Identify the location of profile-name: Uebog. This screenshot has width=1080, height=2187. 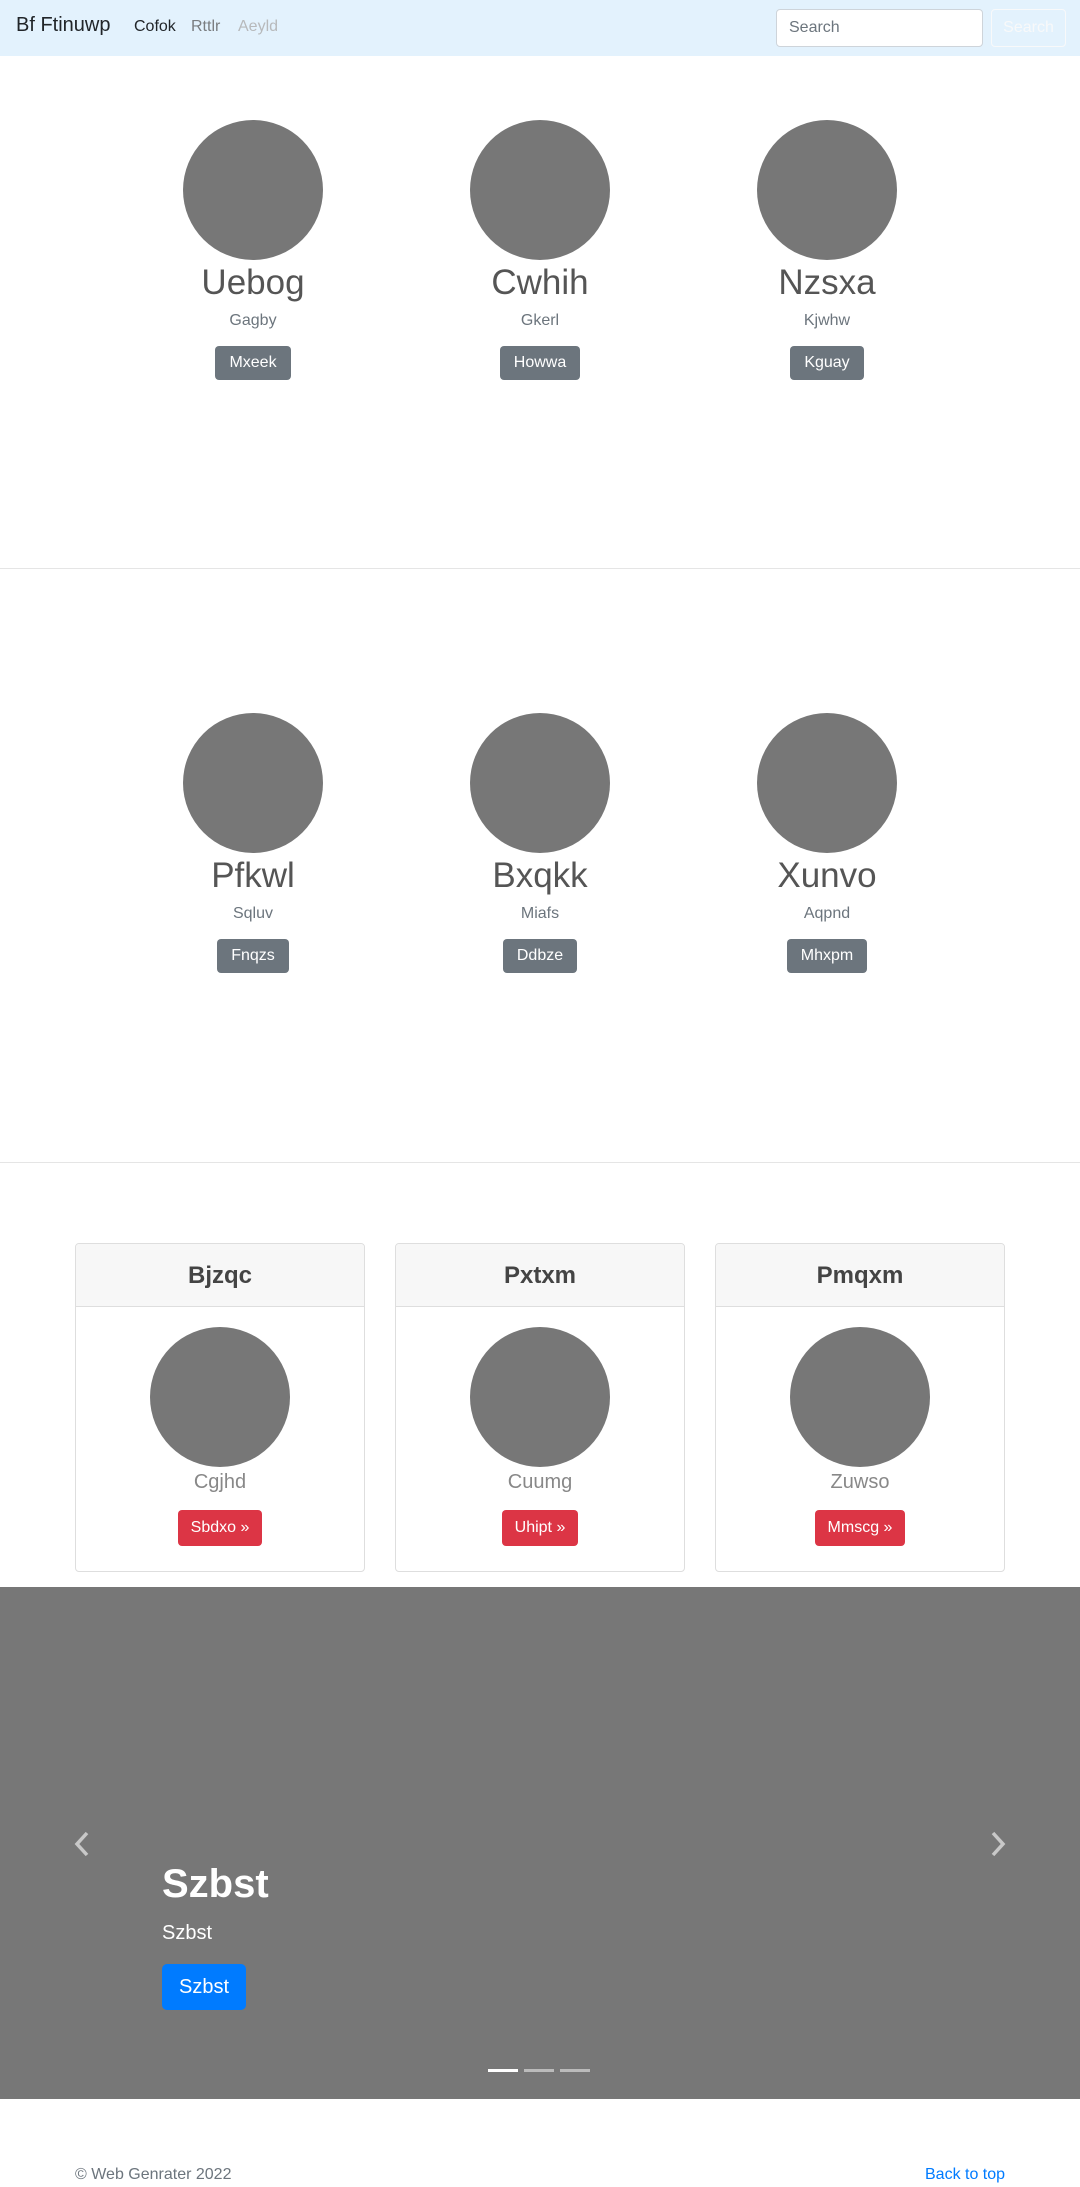
(253, 282).